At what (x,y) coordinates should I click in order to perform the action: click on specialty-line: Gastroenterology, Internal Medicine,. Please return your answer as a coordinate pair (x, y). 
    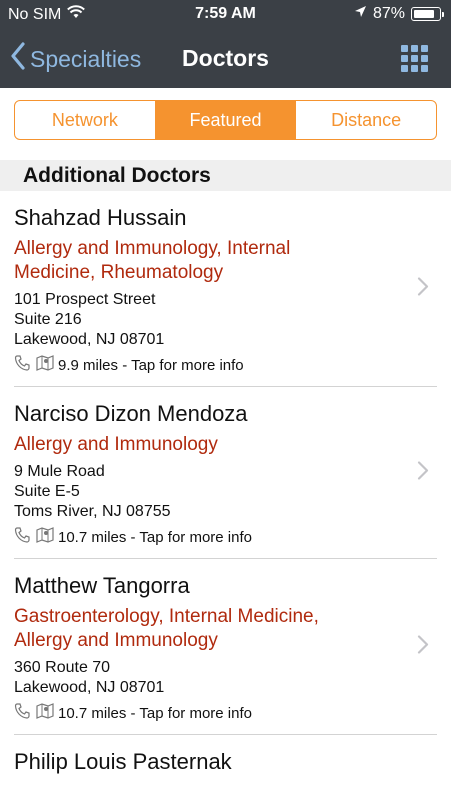
    Looking at the image, I should click on (166, 616).